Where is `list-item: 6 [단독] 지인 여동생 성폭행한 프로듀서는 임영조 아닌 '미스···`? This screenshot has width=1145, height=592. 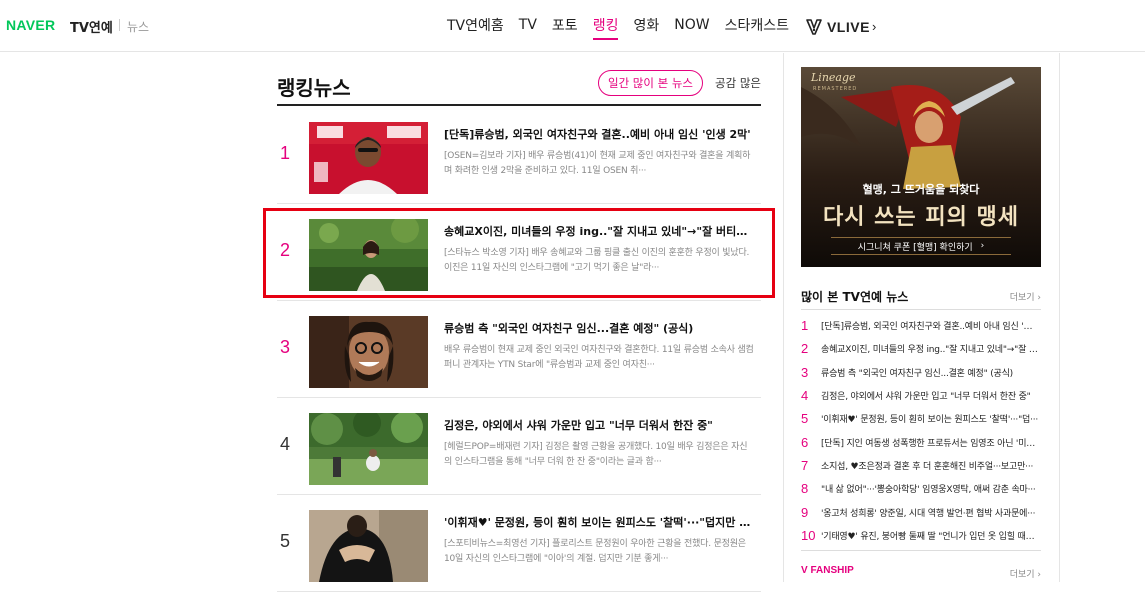 list-item: 6 [단독] 지인 여동생 성폭행한 프로듀서는 임영조 아닌 '미스··· is located at coordinates (921, 441).